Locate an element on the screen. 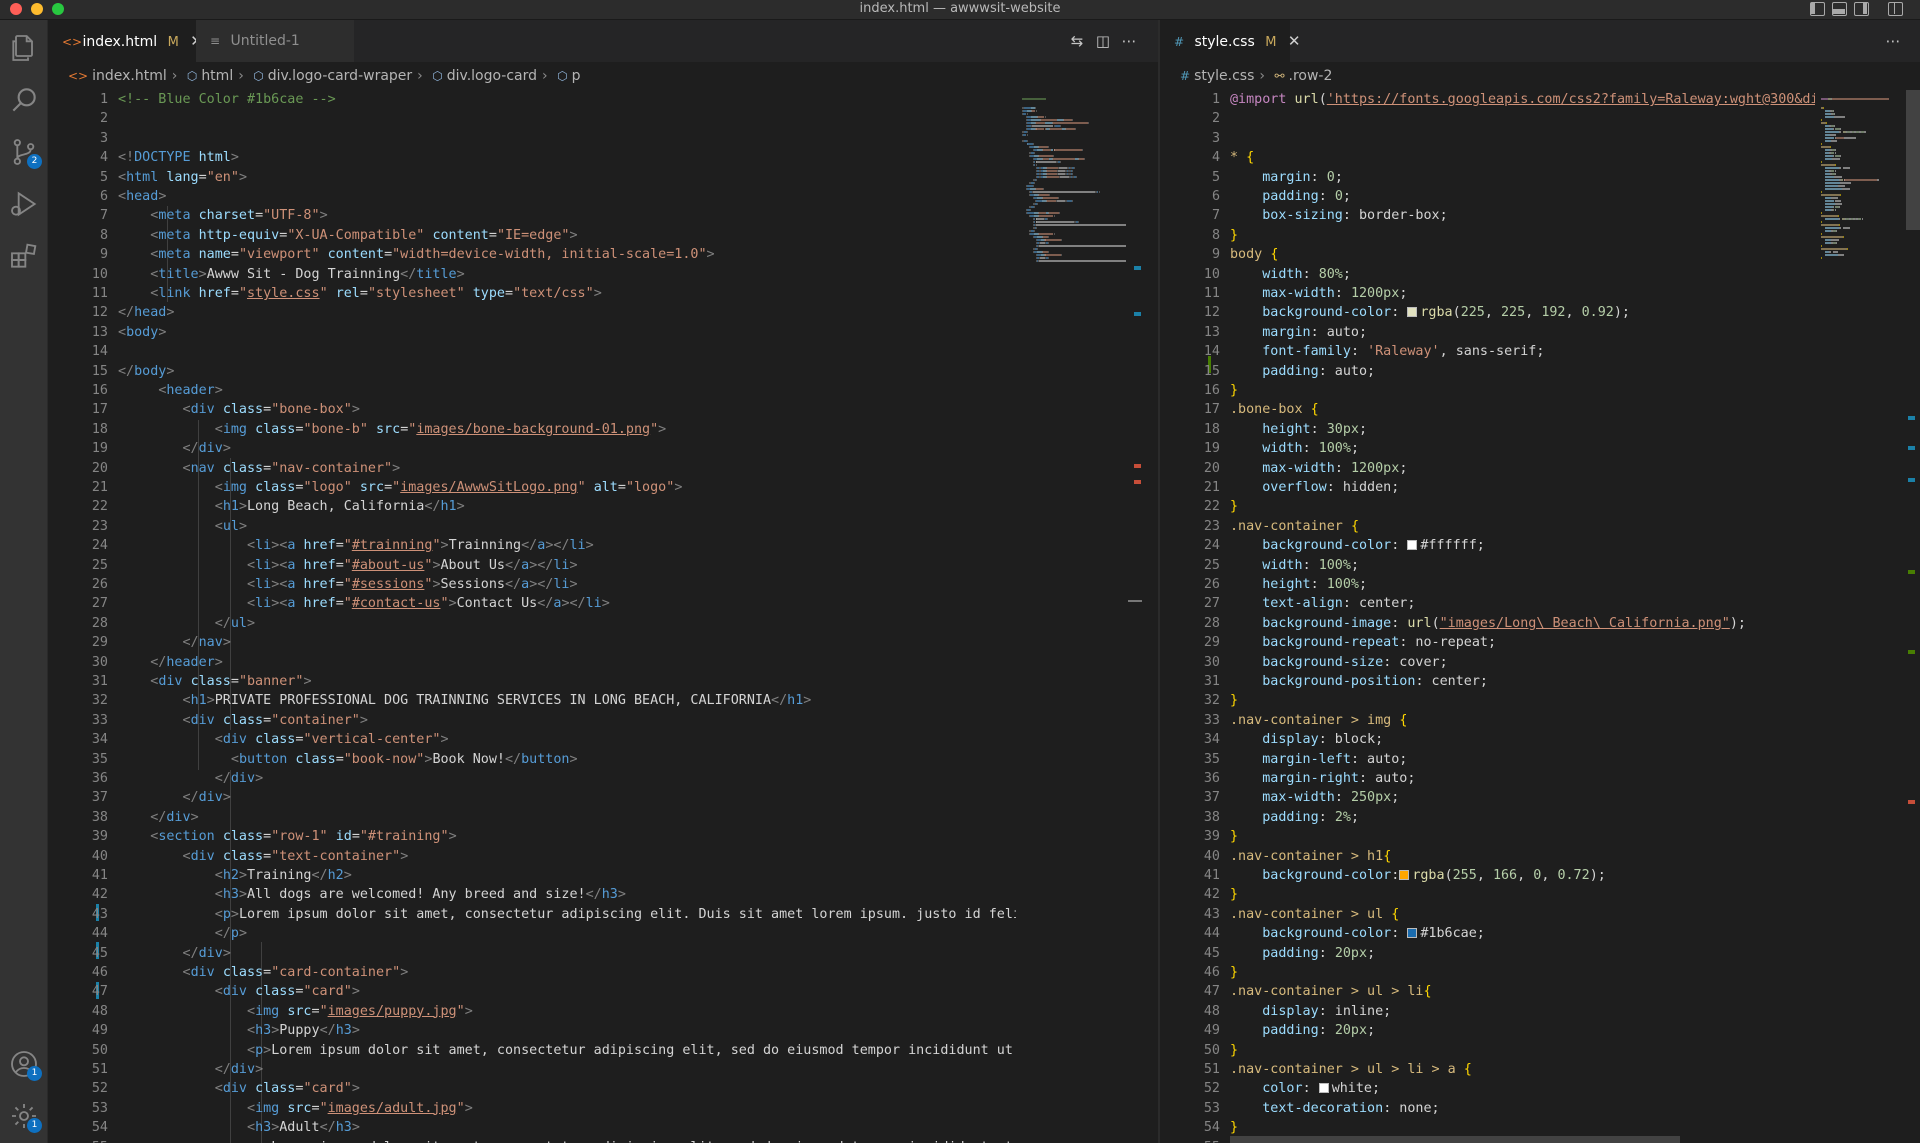 The width and height of the screenshot is (1920, 1143). code-line: 22} is located at coordinates (1199, 506).